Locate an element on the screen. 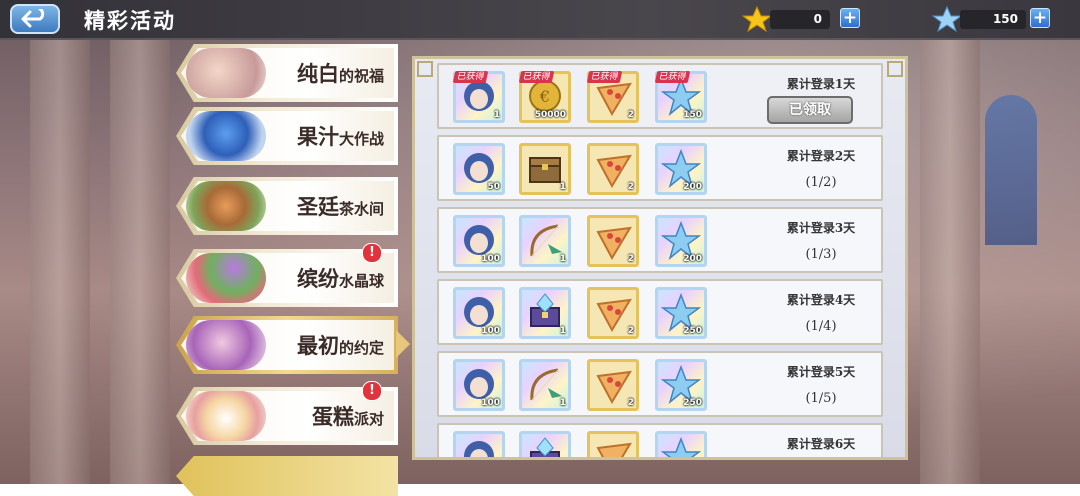 Image resolution: width=1080 pixels, height=496 pixels. gem-box-item is located at coordinates (545, 444).